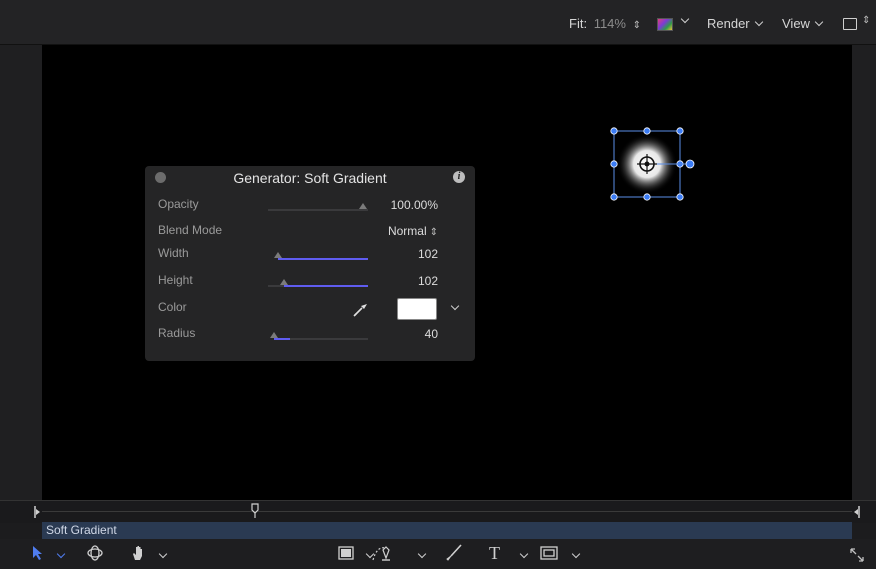  What do you see at coordinates (284, 282) in the screenshot?
I see `height-slider-knob` at bounding box center [284, 282].